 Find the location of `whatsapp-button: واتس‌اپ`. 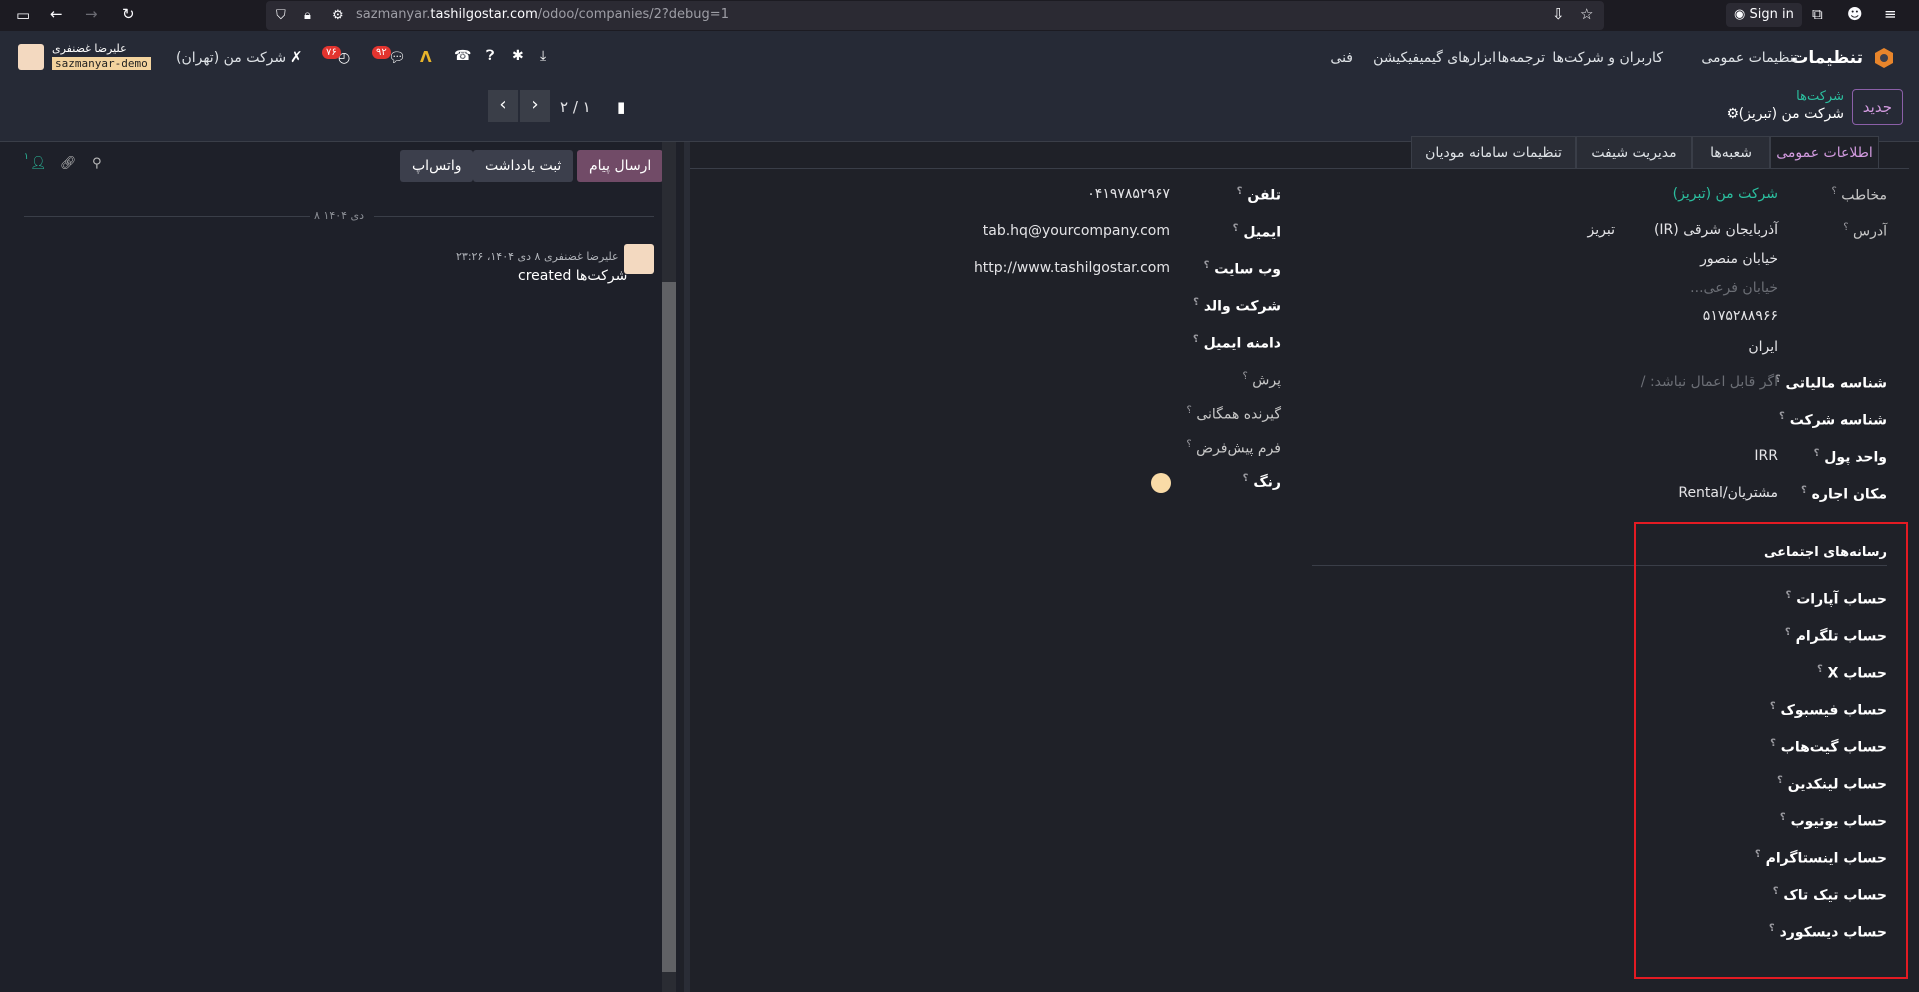

whatsapp-button: واتس‌اپ is located at coordinates (437, 166).